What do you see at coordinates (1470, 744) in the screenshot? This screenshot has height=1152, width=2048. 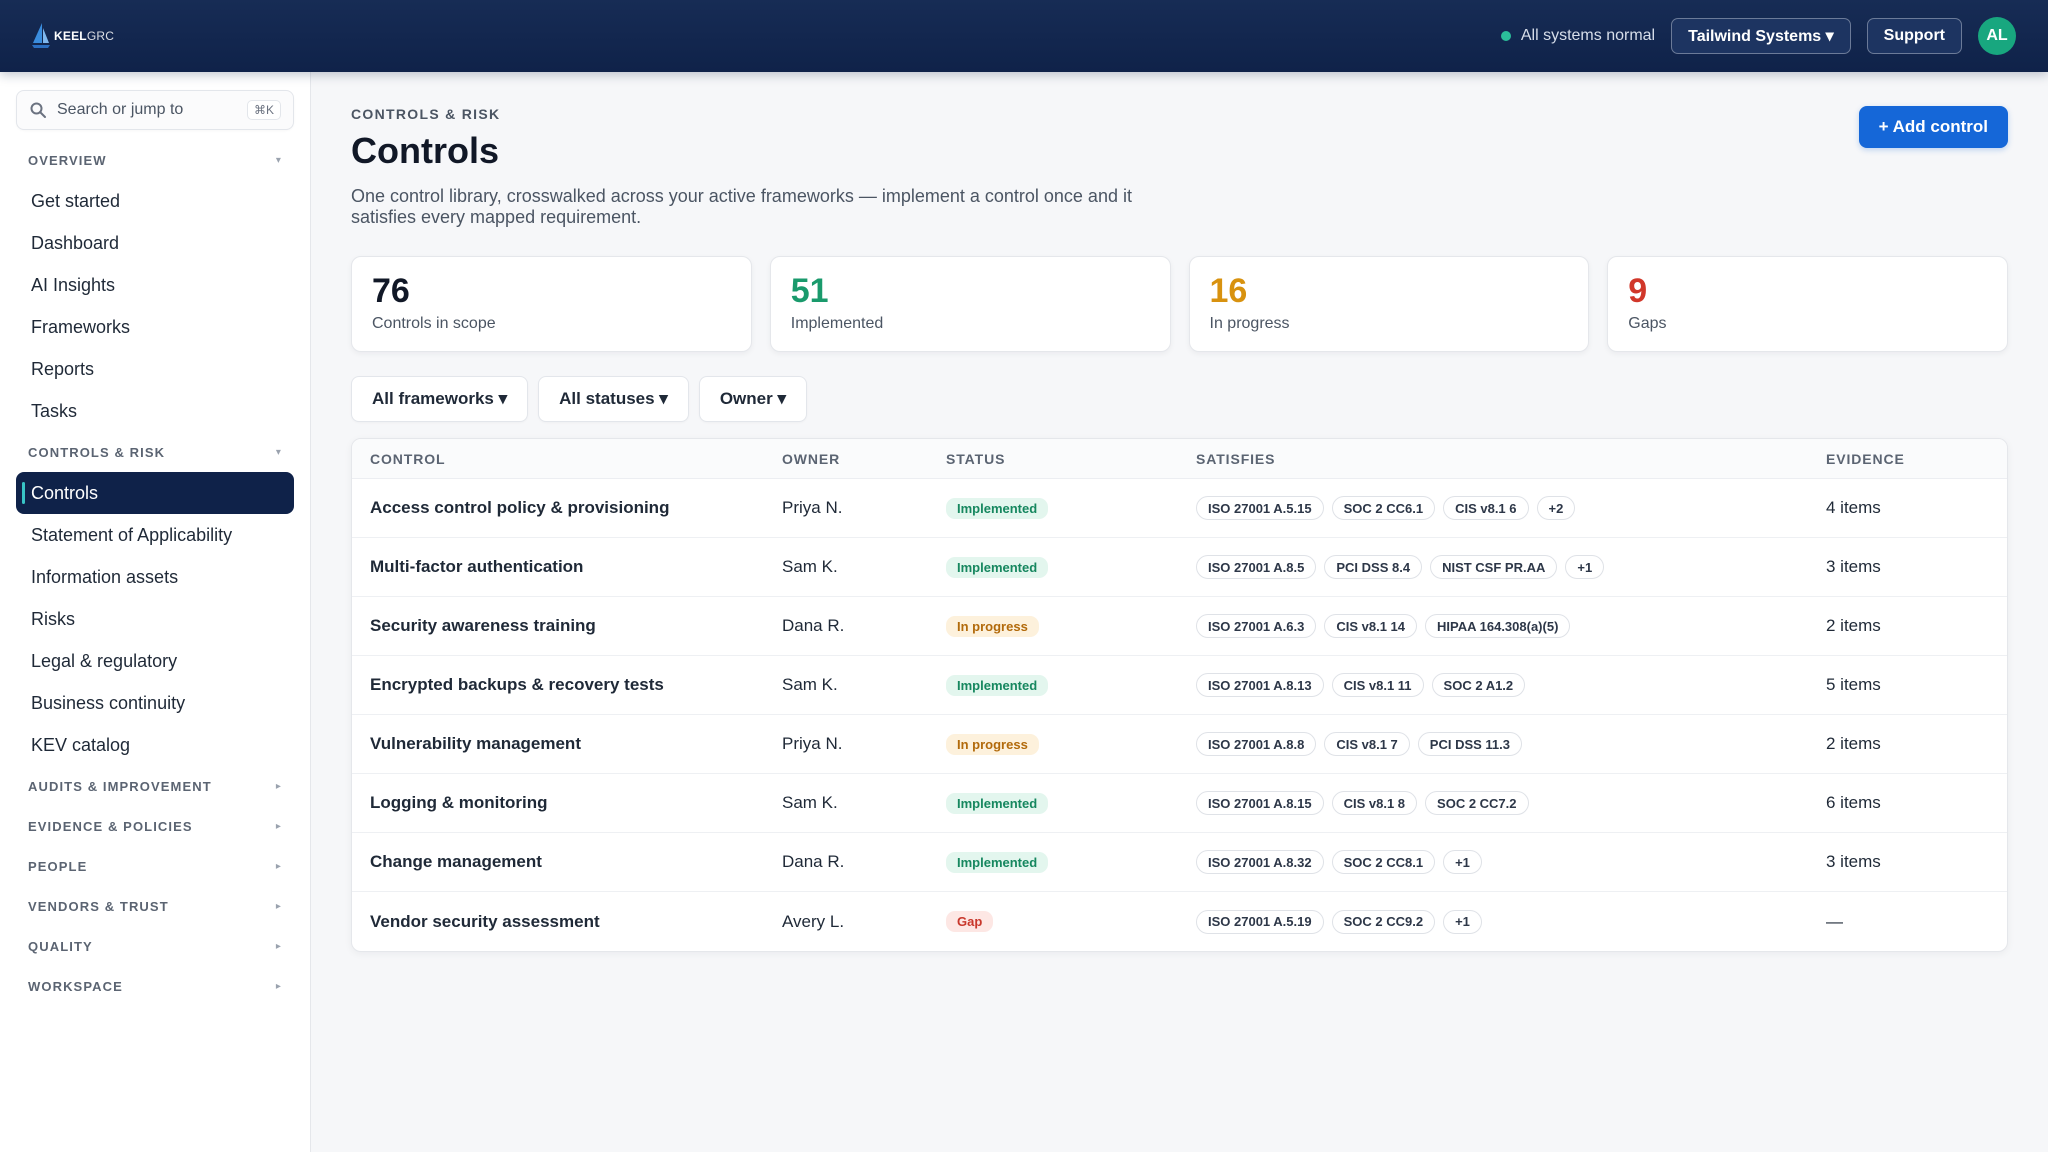 I see `framework-chip: PCI DSS 11.3` at bounding box center [1470, 744].